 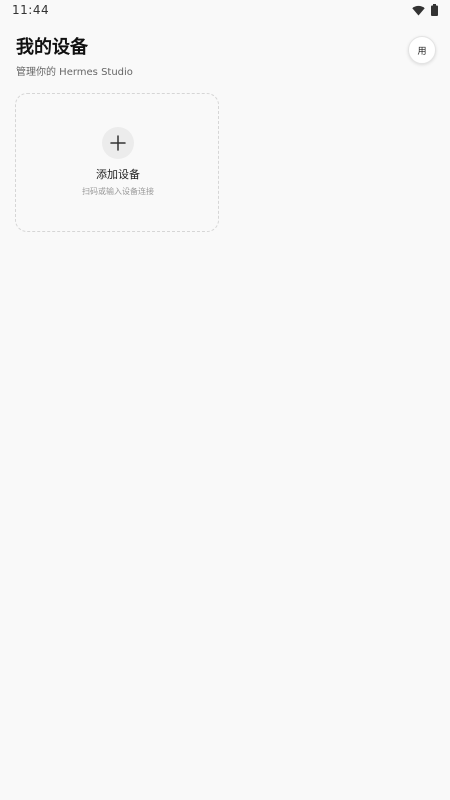 I want to click on add-device-card: 添加设备 扫码或输入设备连接, so click(x=117, y=162).